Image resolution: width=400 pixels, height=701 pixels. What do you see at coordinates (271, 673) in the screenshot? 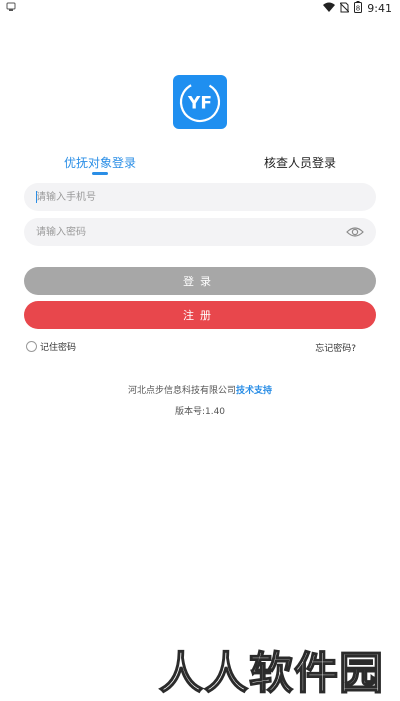
I see `watermark-text: 人人软件园` at bounding box center [271, 673].